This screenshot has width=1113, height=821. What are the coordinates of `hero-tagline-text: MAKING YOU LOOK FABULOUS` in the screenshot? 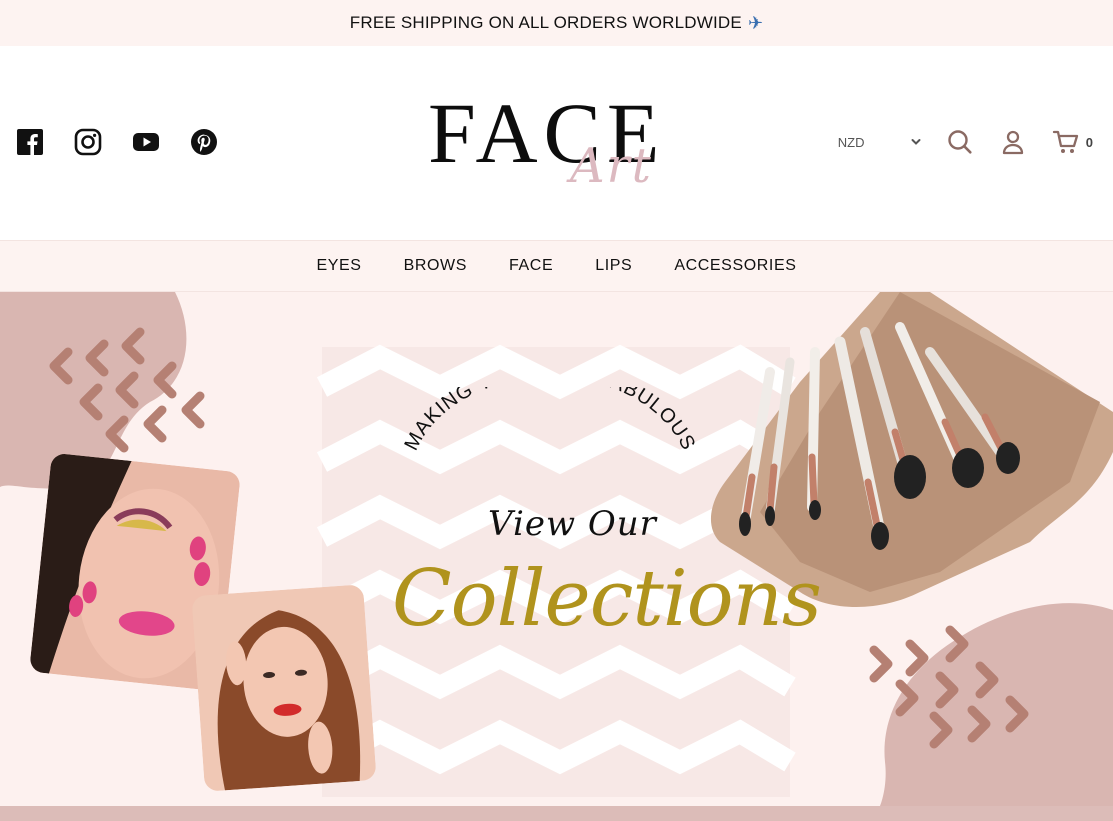 It's located at (549, 420).